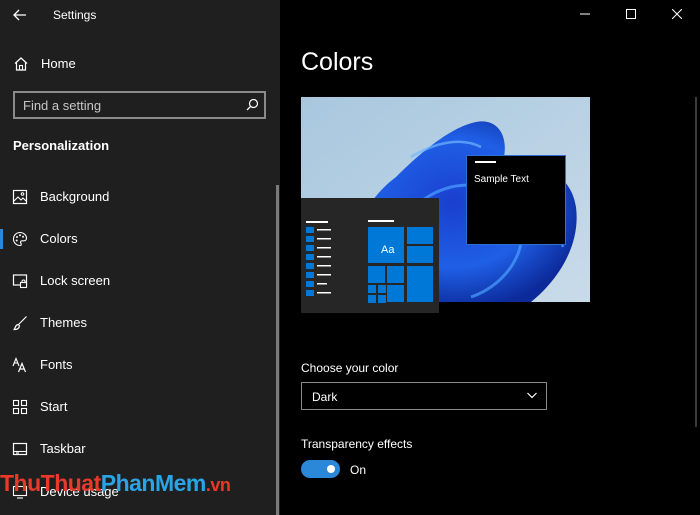 The image size is (700, 515). What do you see at coordinates (277, 350) in the screenshot?
I see `sidebar-scrollbar` at bounding box center [277, 350].